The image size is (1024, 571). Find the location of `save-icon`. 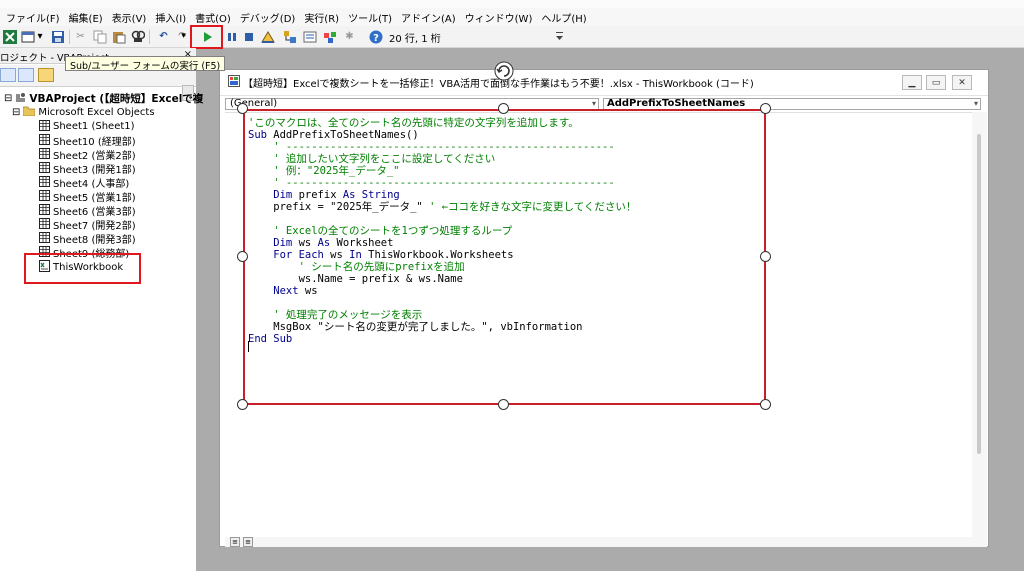

save-icon is located at coordinates (57, 36).